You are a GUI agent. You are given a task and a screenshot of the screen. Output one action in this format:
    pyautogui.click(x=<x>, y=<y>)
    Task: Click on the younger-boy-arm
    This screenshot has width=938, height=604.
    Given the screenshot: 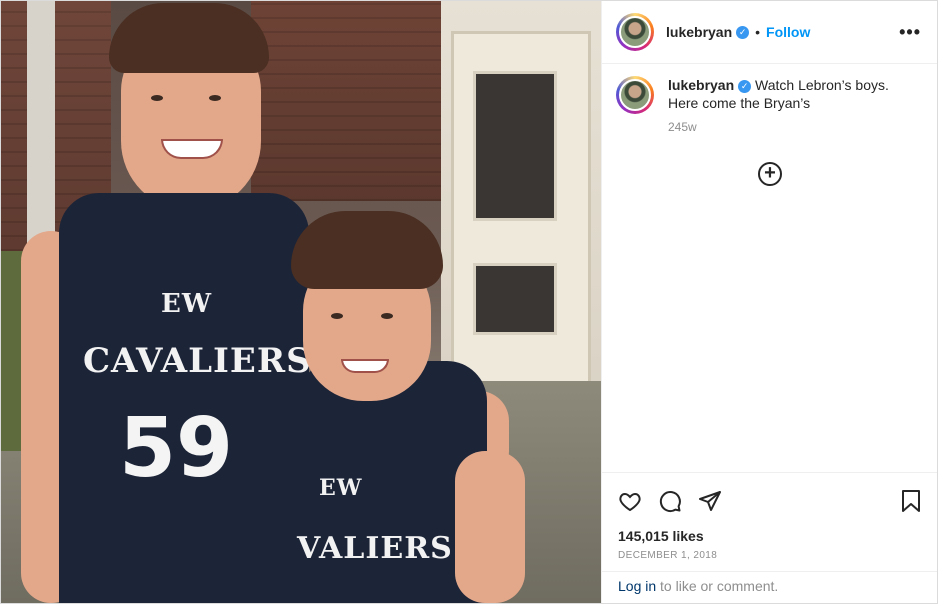 What is the action you would take?
    pyautogui.click(x=490, y=527)
    